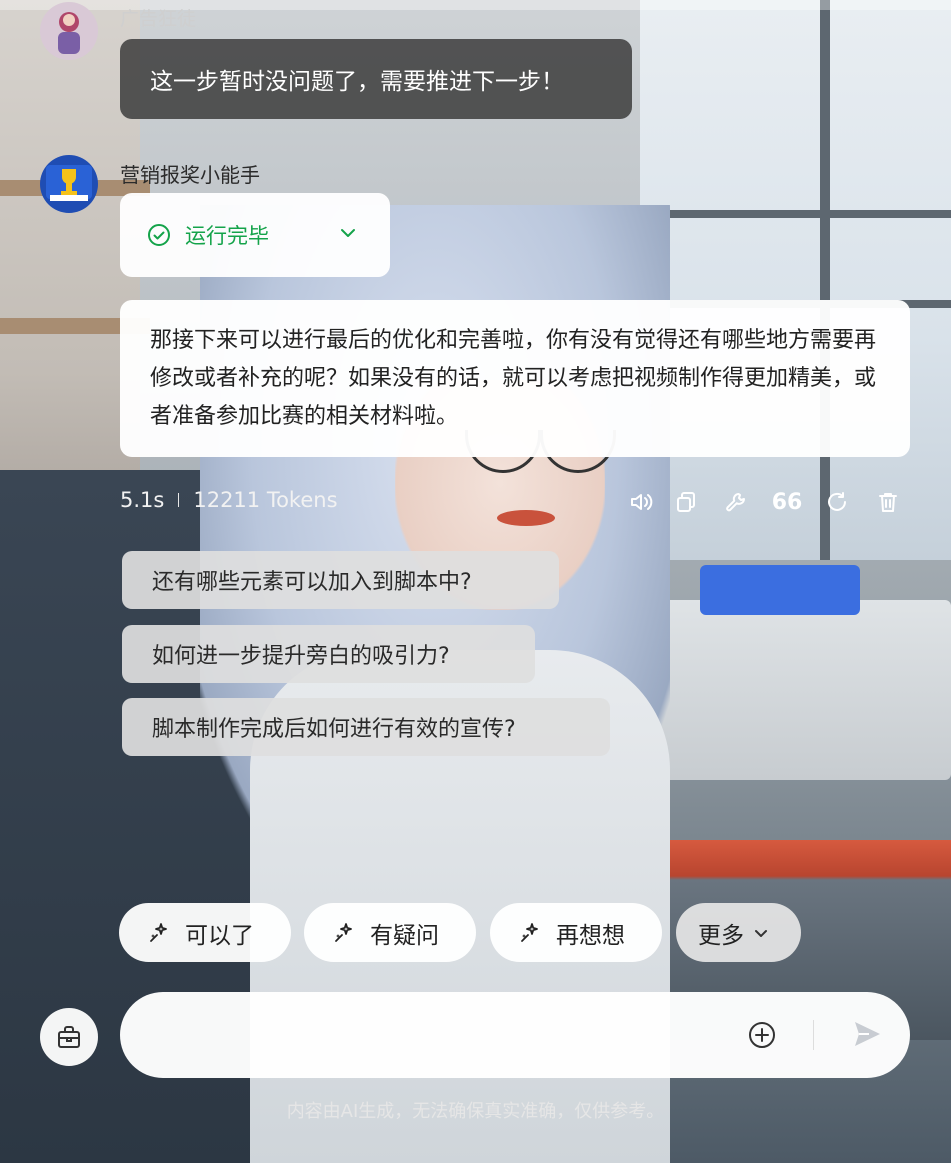 The width and height of the screenshot is (951, 1163). What do you see at coordinates (265, 500) in the screenshot?
I see `token-count: 12211 Tokens` at bounding box center [265, 500].